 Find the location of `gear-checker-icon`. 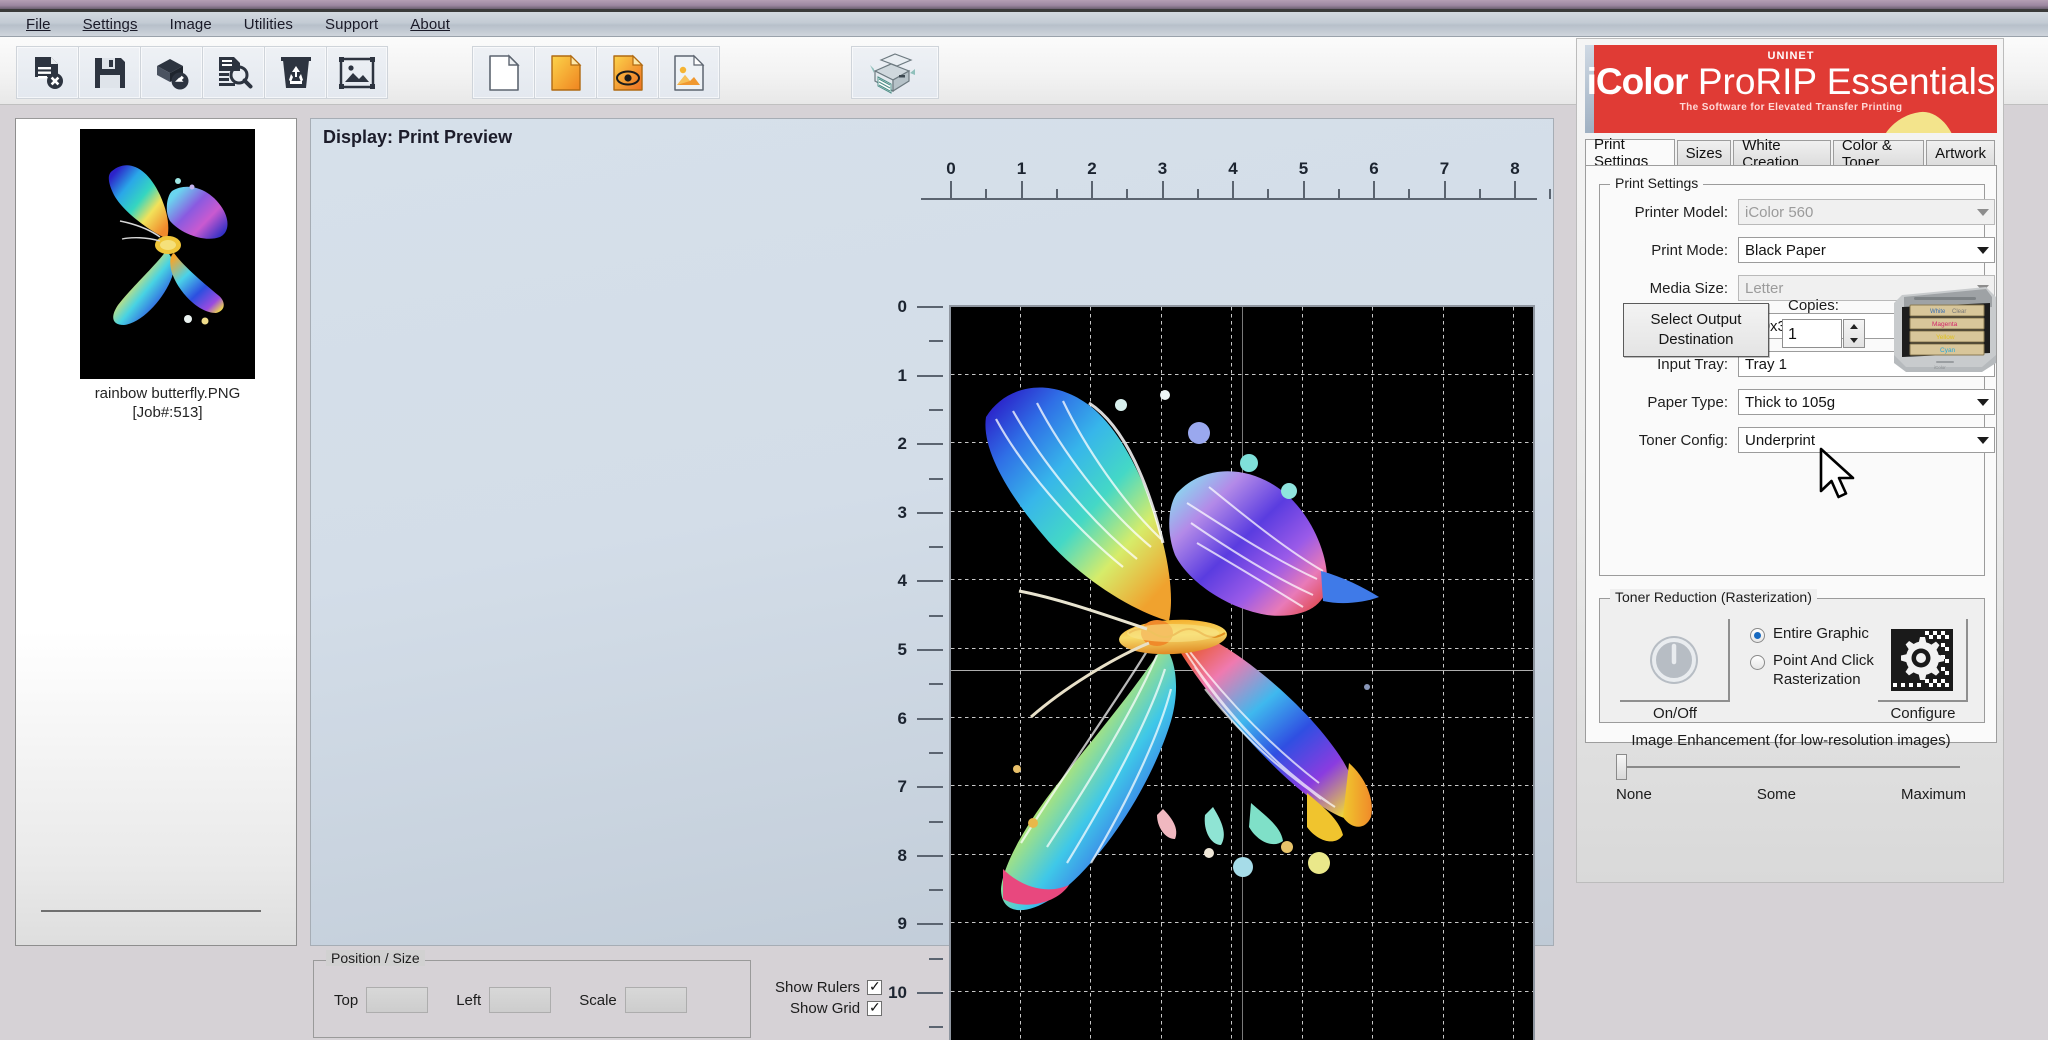

gear-checker-icon is located at coordinates (1922, 659).